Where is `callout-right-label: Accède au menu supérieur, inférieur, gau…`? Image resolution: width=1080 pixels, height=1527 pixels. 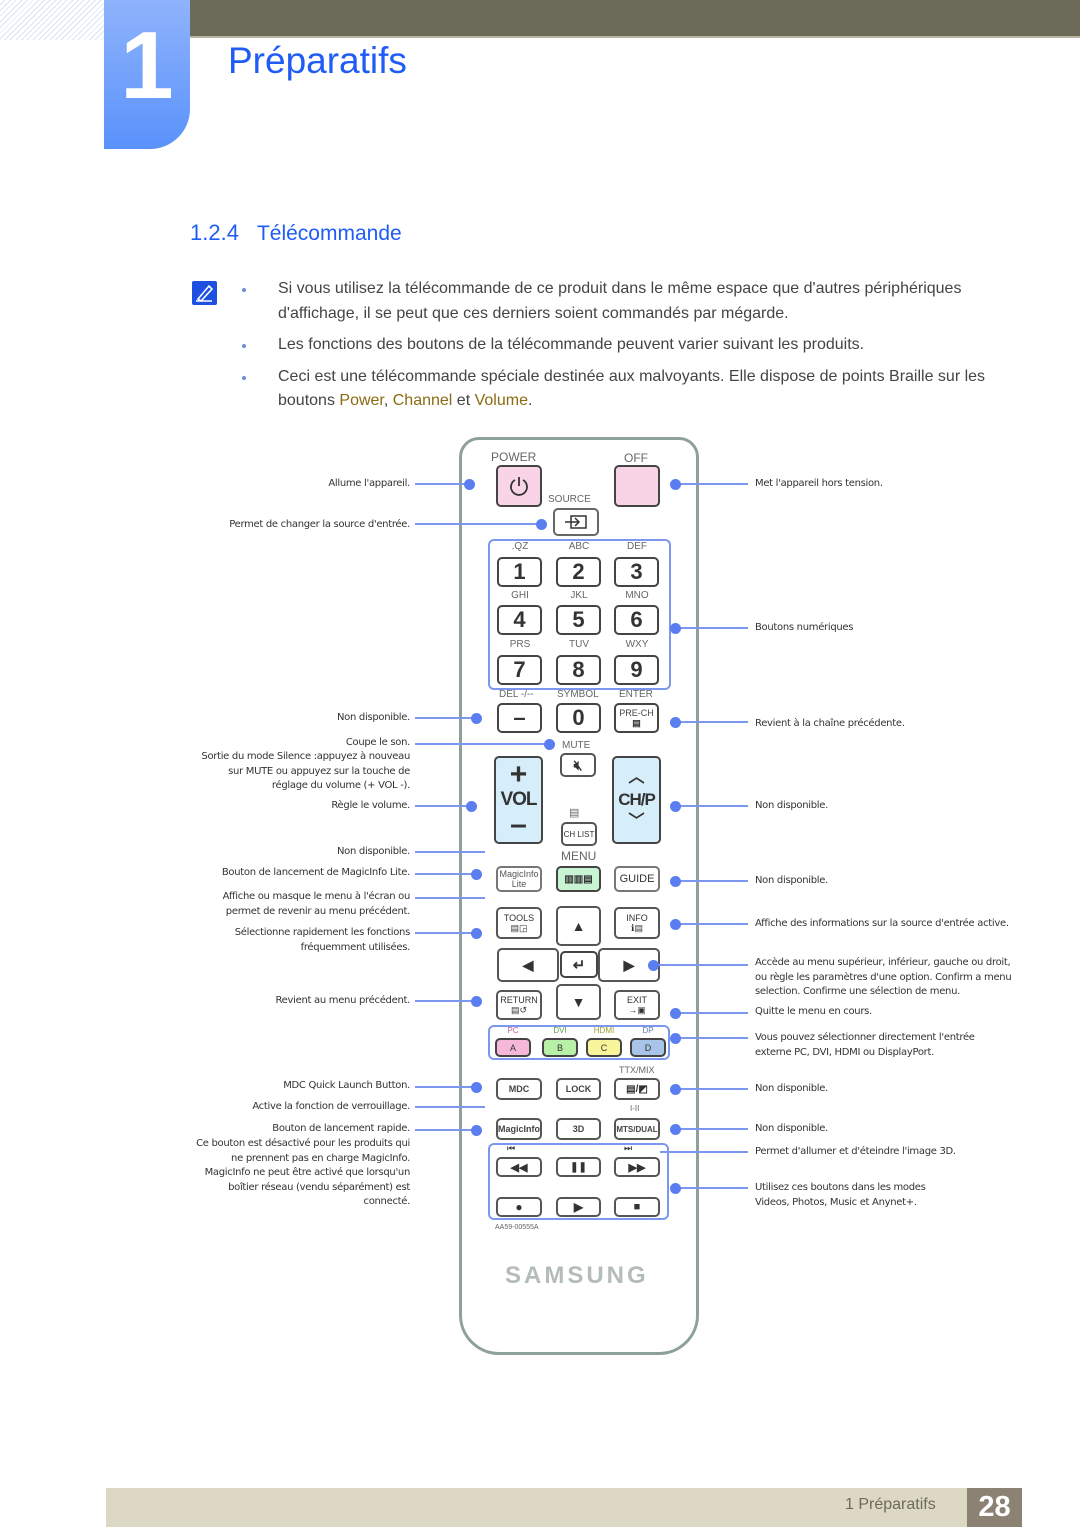 callout-right-label: Accède au menu supérieur, inférieur, gau… is located at coordinates (883, 977).